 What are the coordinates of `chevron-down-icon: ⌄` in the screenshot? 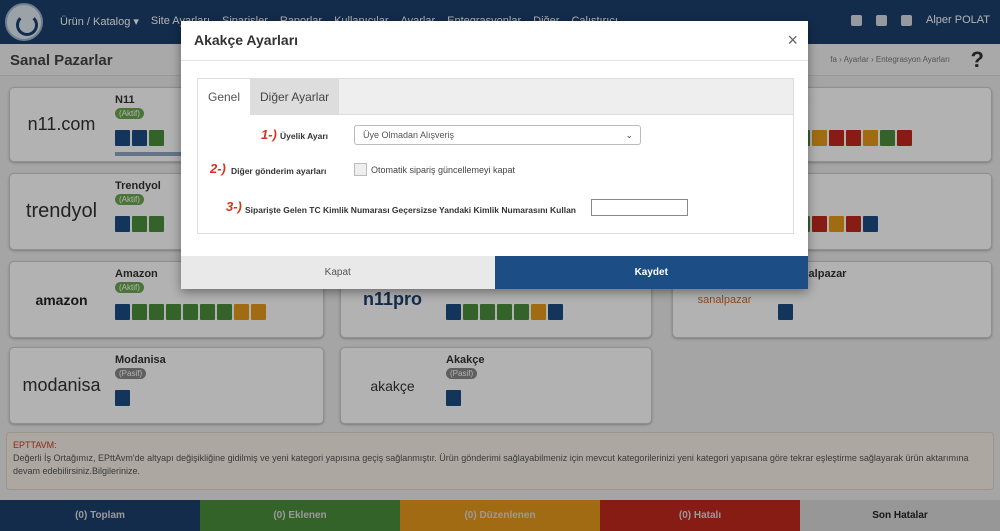 It's located at (629, 135).